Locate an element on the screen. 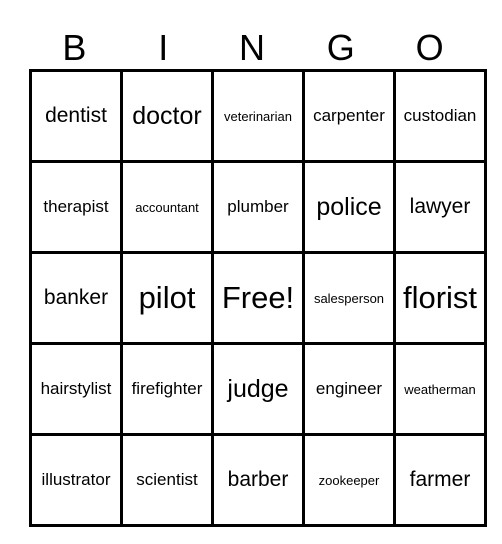 Image resolution: width=502 pixels, height=544 pixels. header-letter: I is located at coordinates (163, 47).